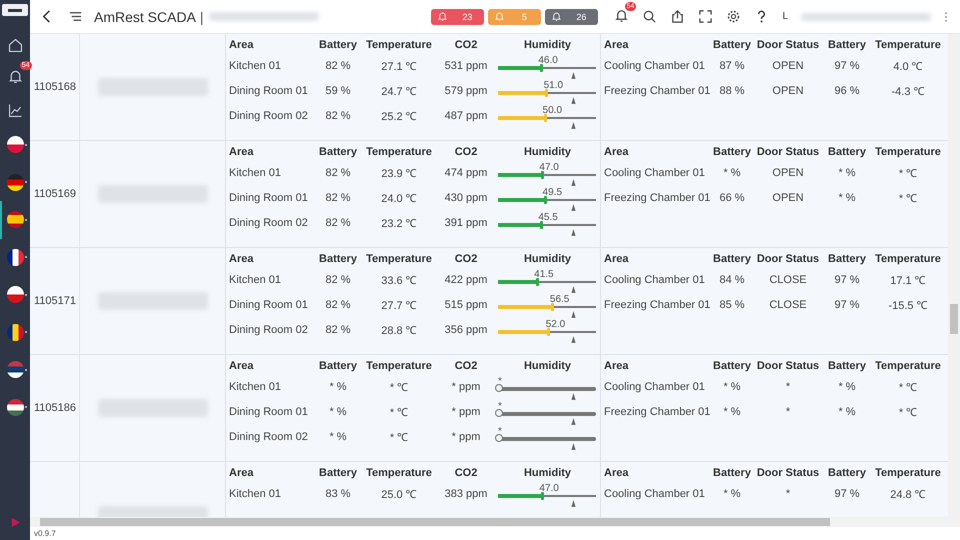 Image resolution: width=960 pixels, height=540 pixels. What do you see at coordinates (788, 472) in the screenshot?
I see `column-header: Door Status` at bounding box center [788, 472].